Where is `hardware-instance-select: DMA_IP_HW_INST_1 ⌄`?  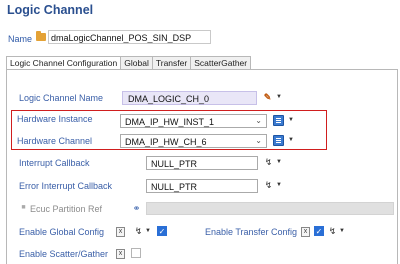 hardware-instance-select: DMA_IP_HW_INST_1 ⌄ is located at coordinates (193, 121).